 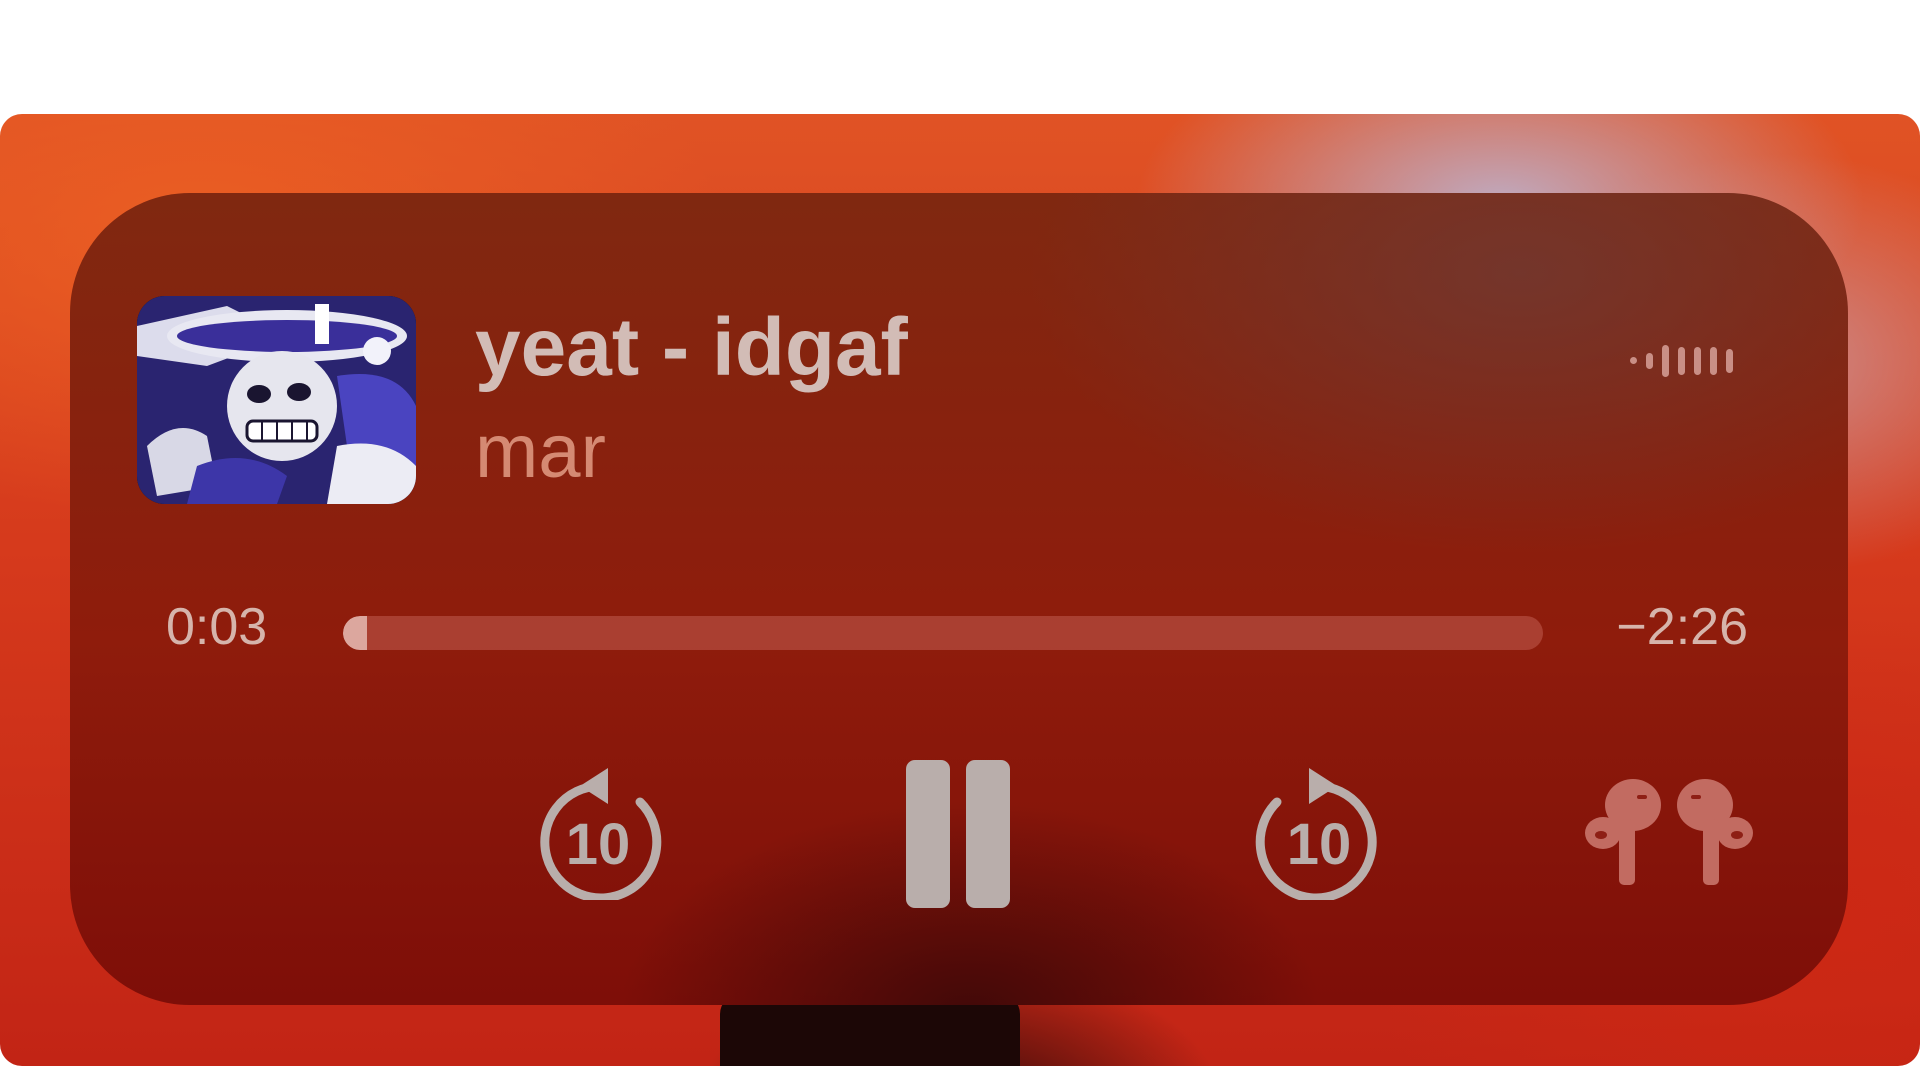 I want to click on playback-progress-fill, so click(x=355, y=633).